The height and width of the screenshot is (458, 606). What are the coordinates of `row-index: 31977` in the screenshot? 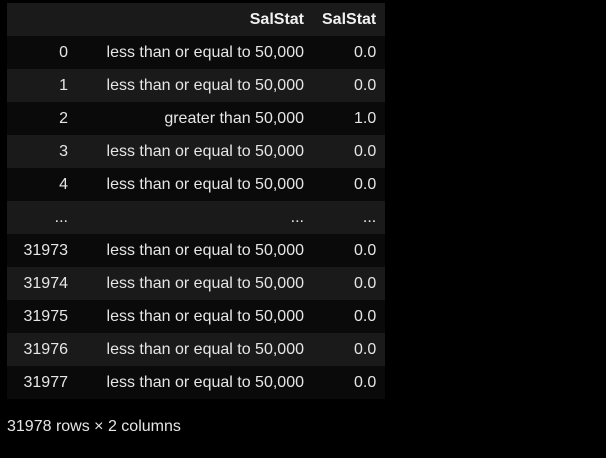 It's located at (42, 382).